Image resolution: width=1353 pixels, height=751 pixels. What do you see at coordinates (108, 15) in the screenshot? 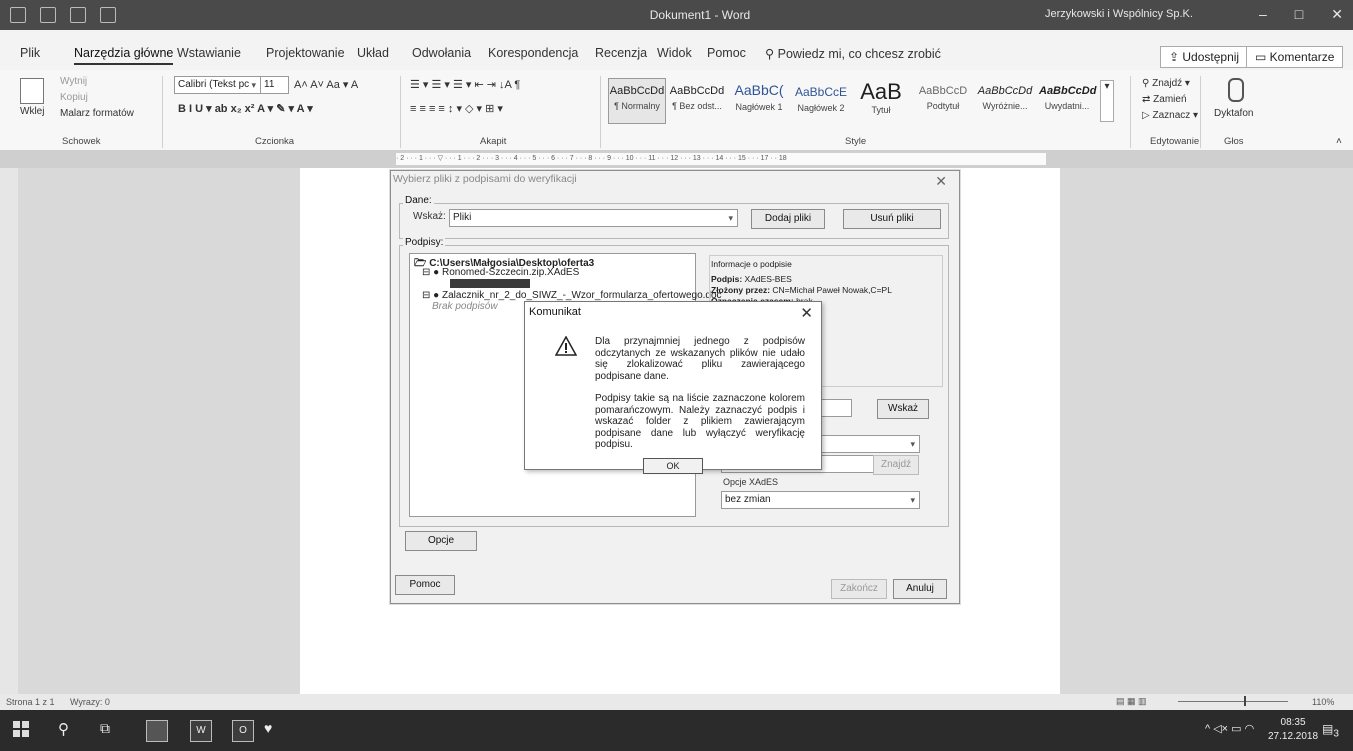
I see `redo-icon` at bounding box center [108, 15].